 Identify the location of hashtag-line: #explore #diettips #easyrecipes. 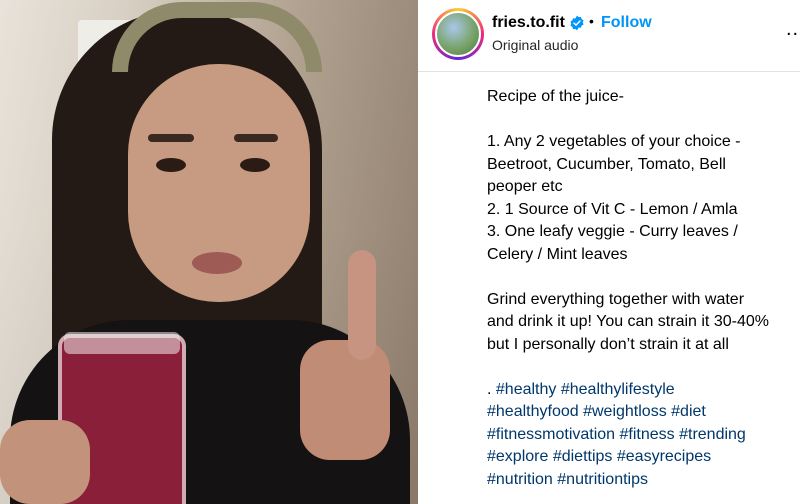
(642, 457).